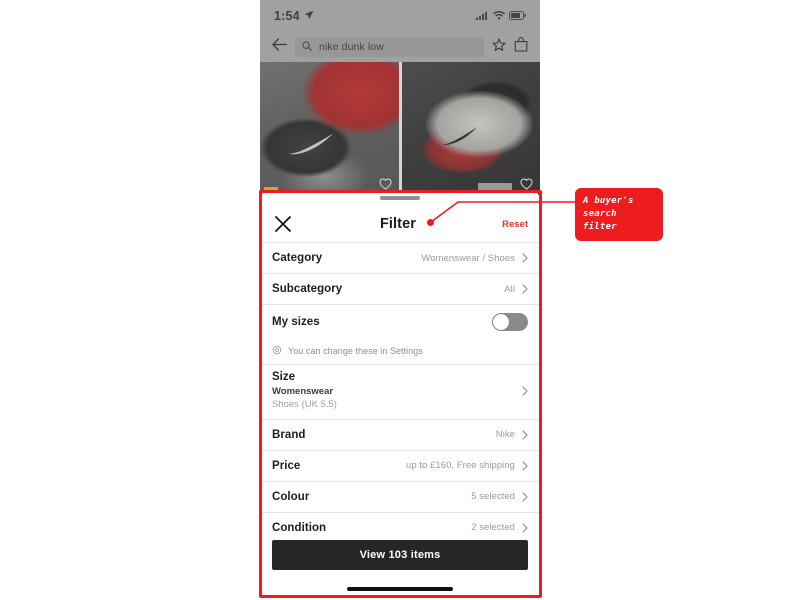 The image size is (800, 600). What do you see at coordinates (389, 47) in the screenshot?
I see `search-input: nike dunk low` at bounding box center [389, 47].